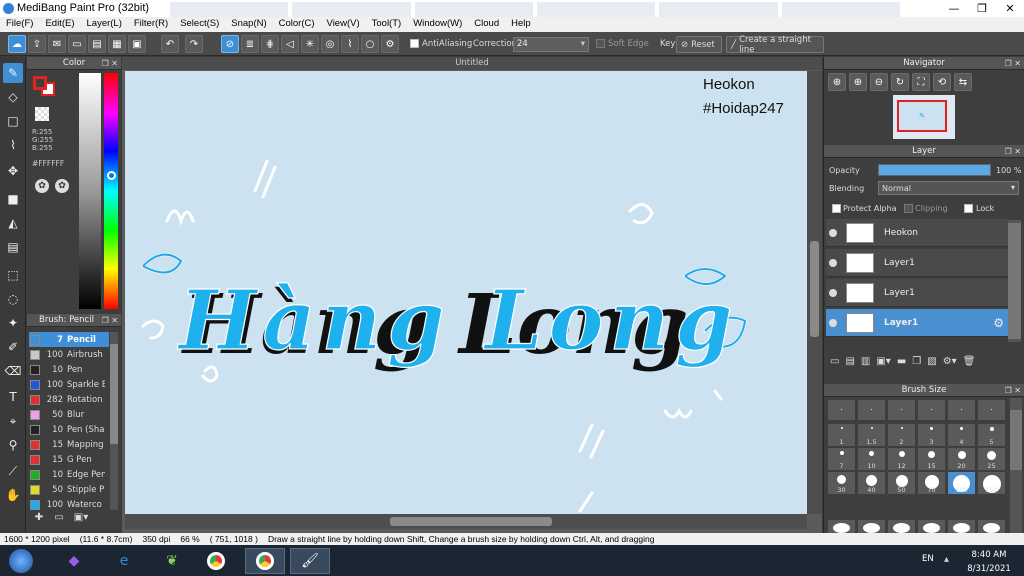 Image resolution: width=1024 pixels, height=576 pixels. I want to click on gradient-tool-icon: ▤, so click(13, 247).